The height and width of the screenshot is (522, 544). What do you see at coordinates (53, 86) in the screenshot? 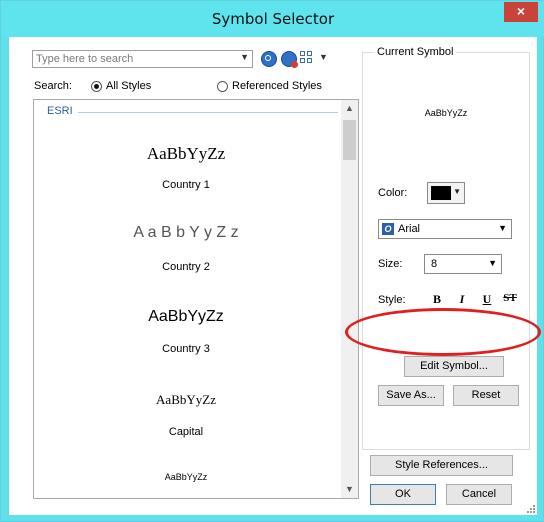
I see `search-scope-label: Search:` at bounding box center [53, 86].